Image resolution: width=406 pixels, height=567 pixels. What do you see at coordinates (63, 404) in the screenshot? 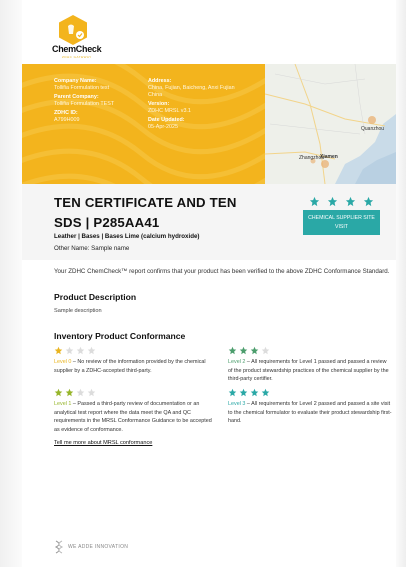
I see `level-1-label: Level 1` at bounding box center [63, 404].